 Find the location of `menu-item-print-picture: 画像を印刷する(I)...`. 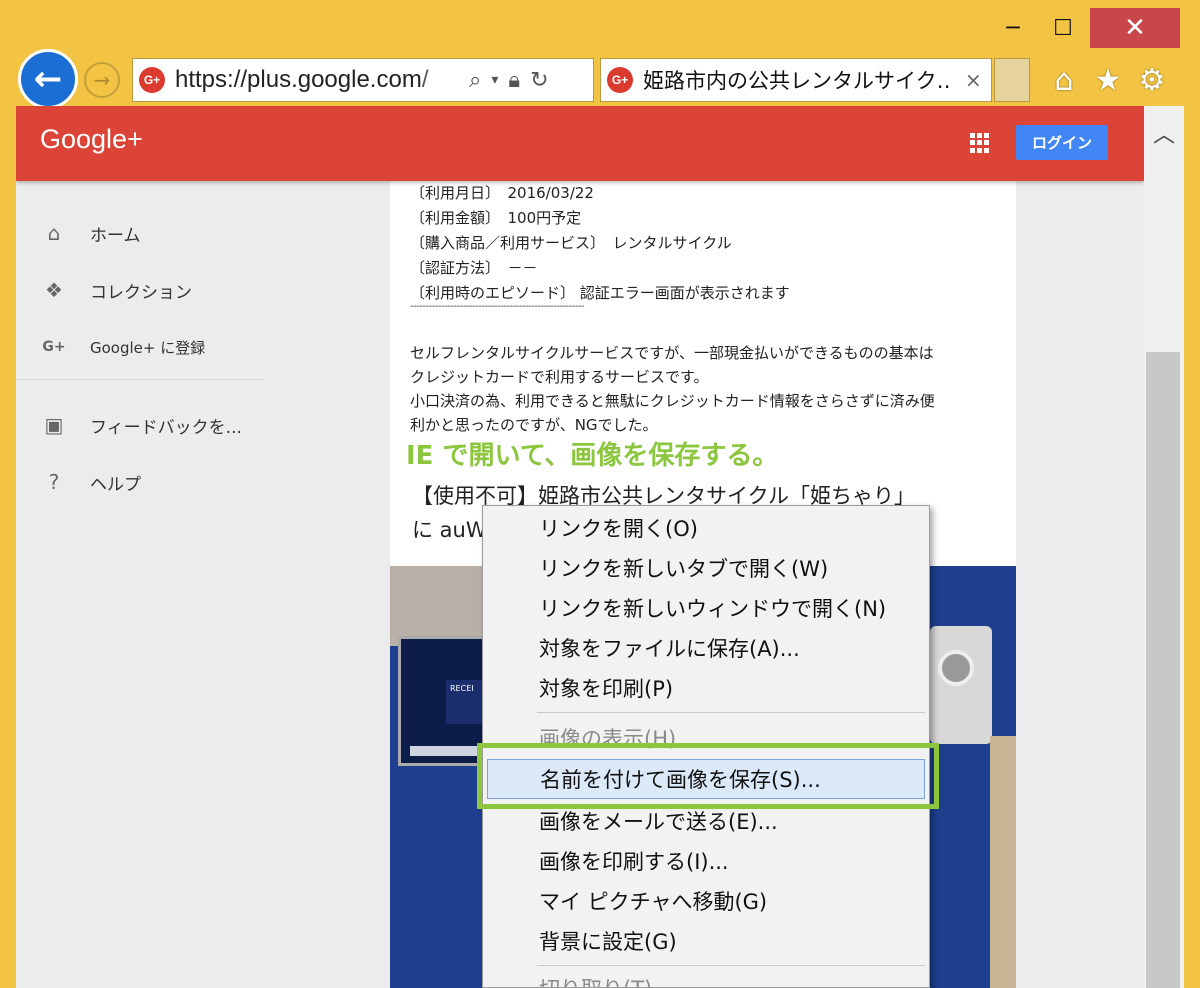

menu-item-print-picture: 画像を印刷する(I)... is located at coordinates (706, 861).